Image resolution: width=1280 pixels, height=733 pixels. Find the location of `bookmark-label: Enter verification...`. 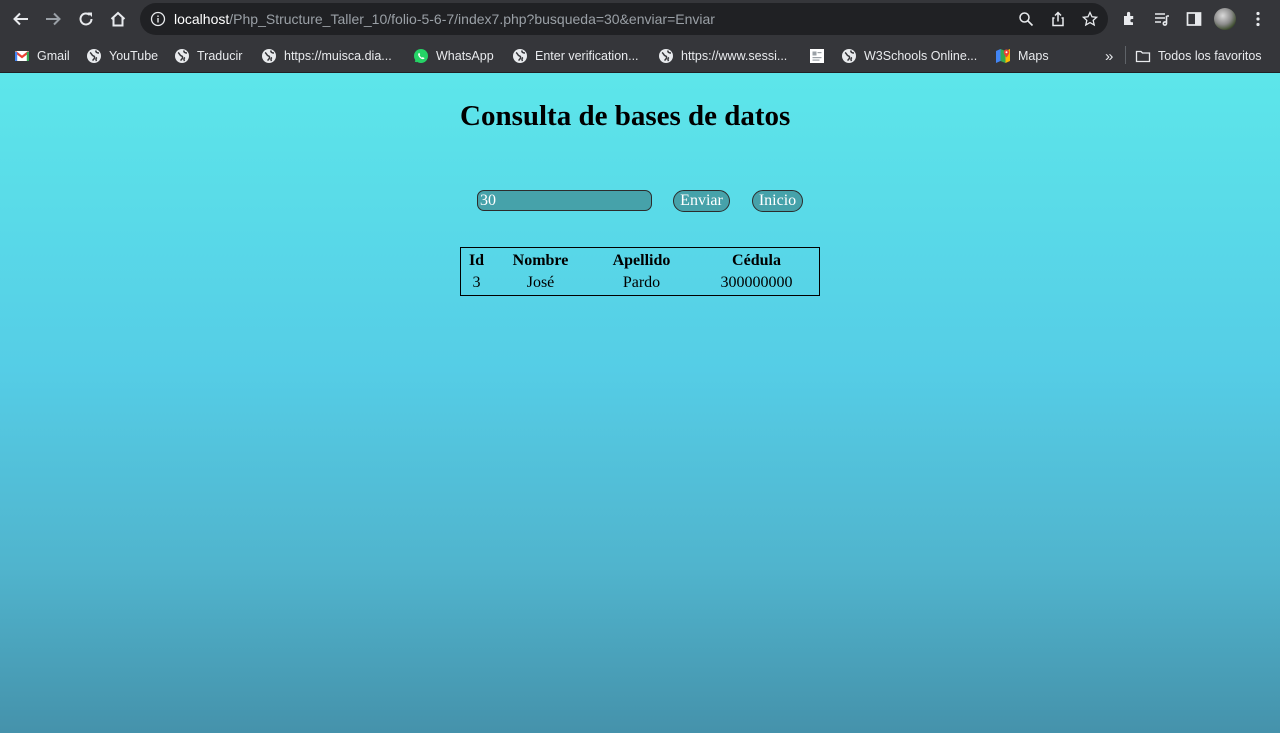

bookmark-label: Enter verification... is located at coordinates (587, 56).